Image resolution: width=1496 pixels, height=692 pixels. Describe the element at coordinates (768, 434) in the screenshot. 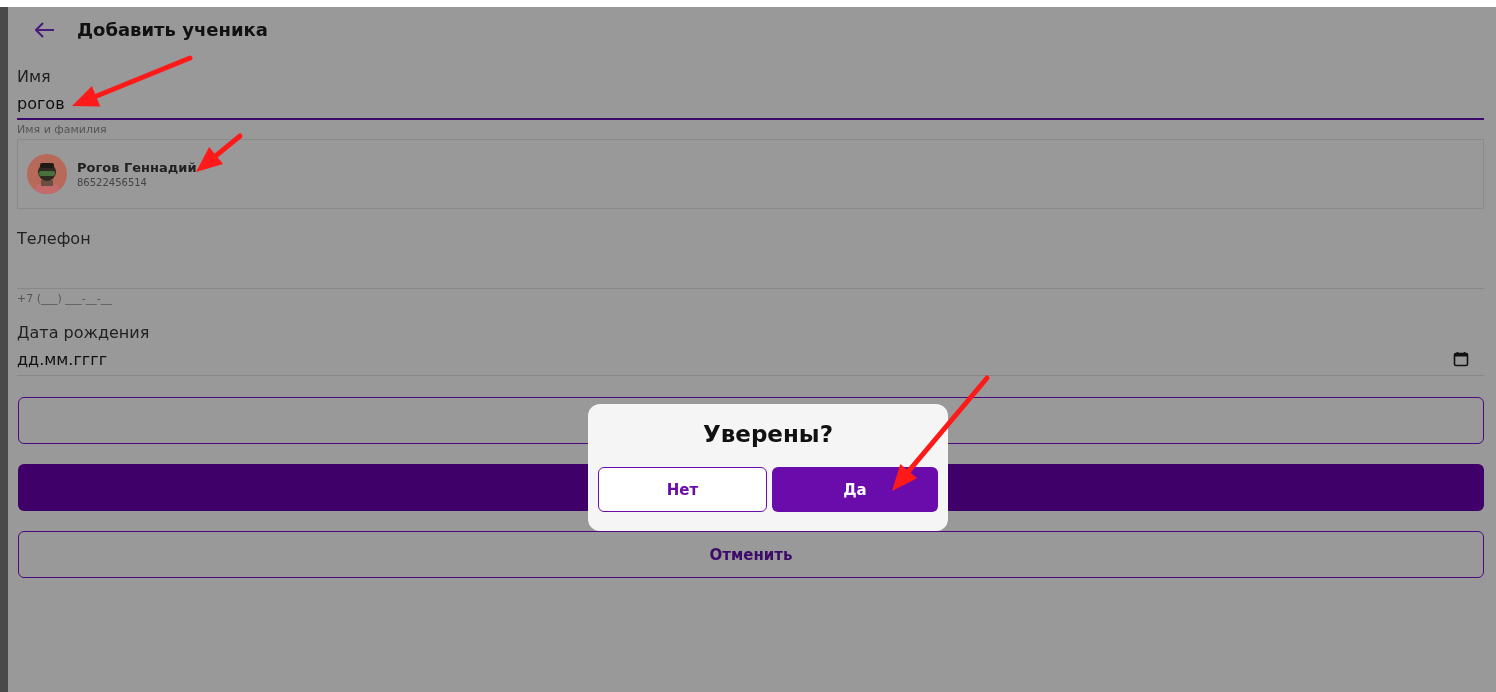

I see `dialog-title: Уверены?` at that location.